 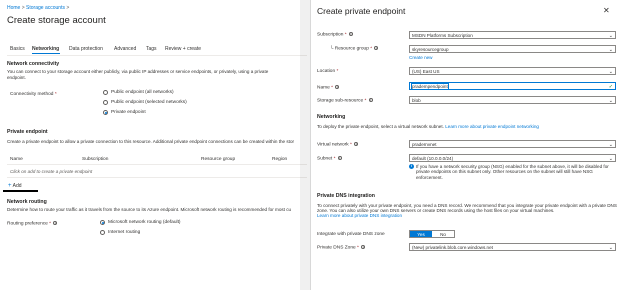 I want to click on location-label: Location *, so click(x=328, y=71).